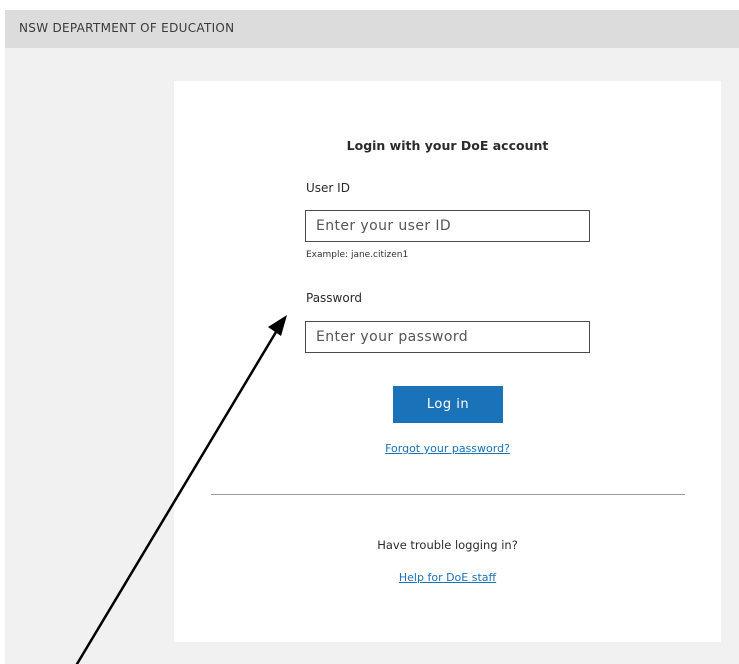 The width and height of the screenshot is (739, 664). Describe the element at coordinates (357, 255) in the screenshot. I see `user-id-hint: Example: jane.citizen1` at that location.